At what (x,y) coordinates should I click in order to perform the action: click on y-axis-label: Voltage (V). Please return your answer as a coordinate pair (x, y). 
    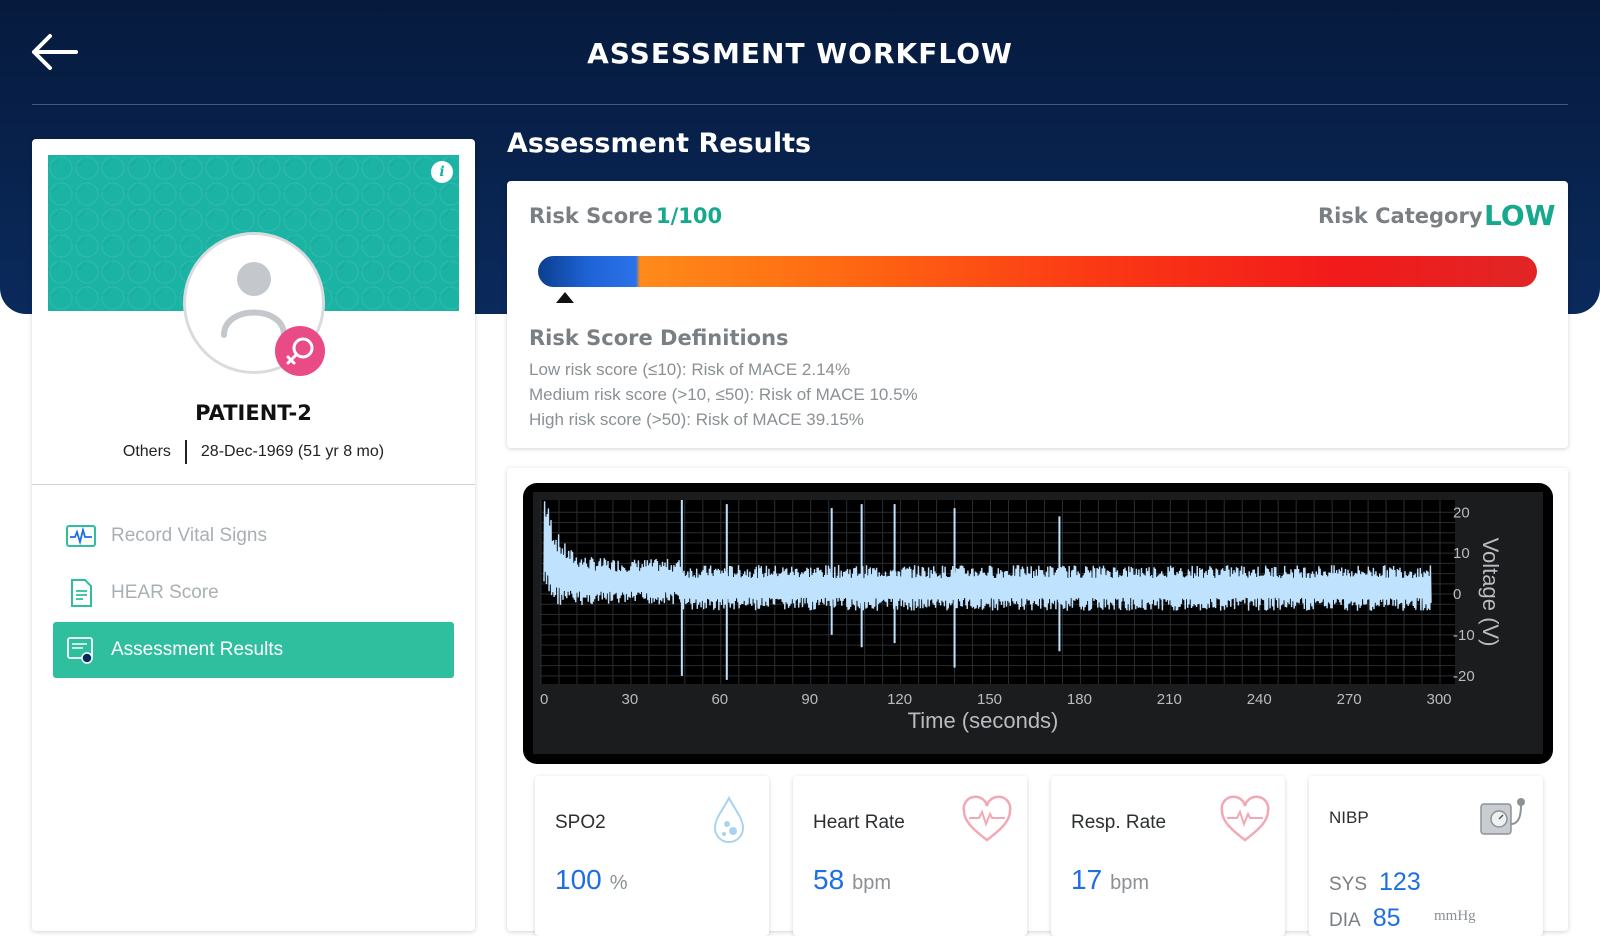
    Looking at the image, I should click on (1490, 592).